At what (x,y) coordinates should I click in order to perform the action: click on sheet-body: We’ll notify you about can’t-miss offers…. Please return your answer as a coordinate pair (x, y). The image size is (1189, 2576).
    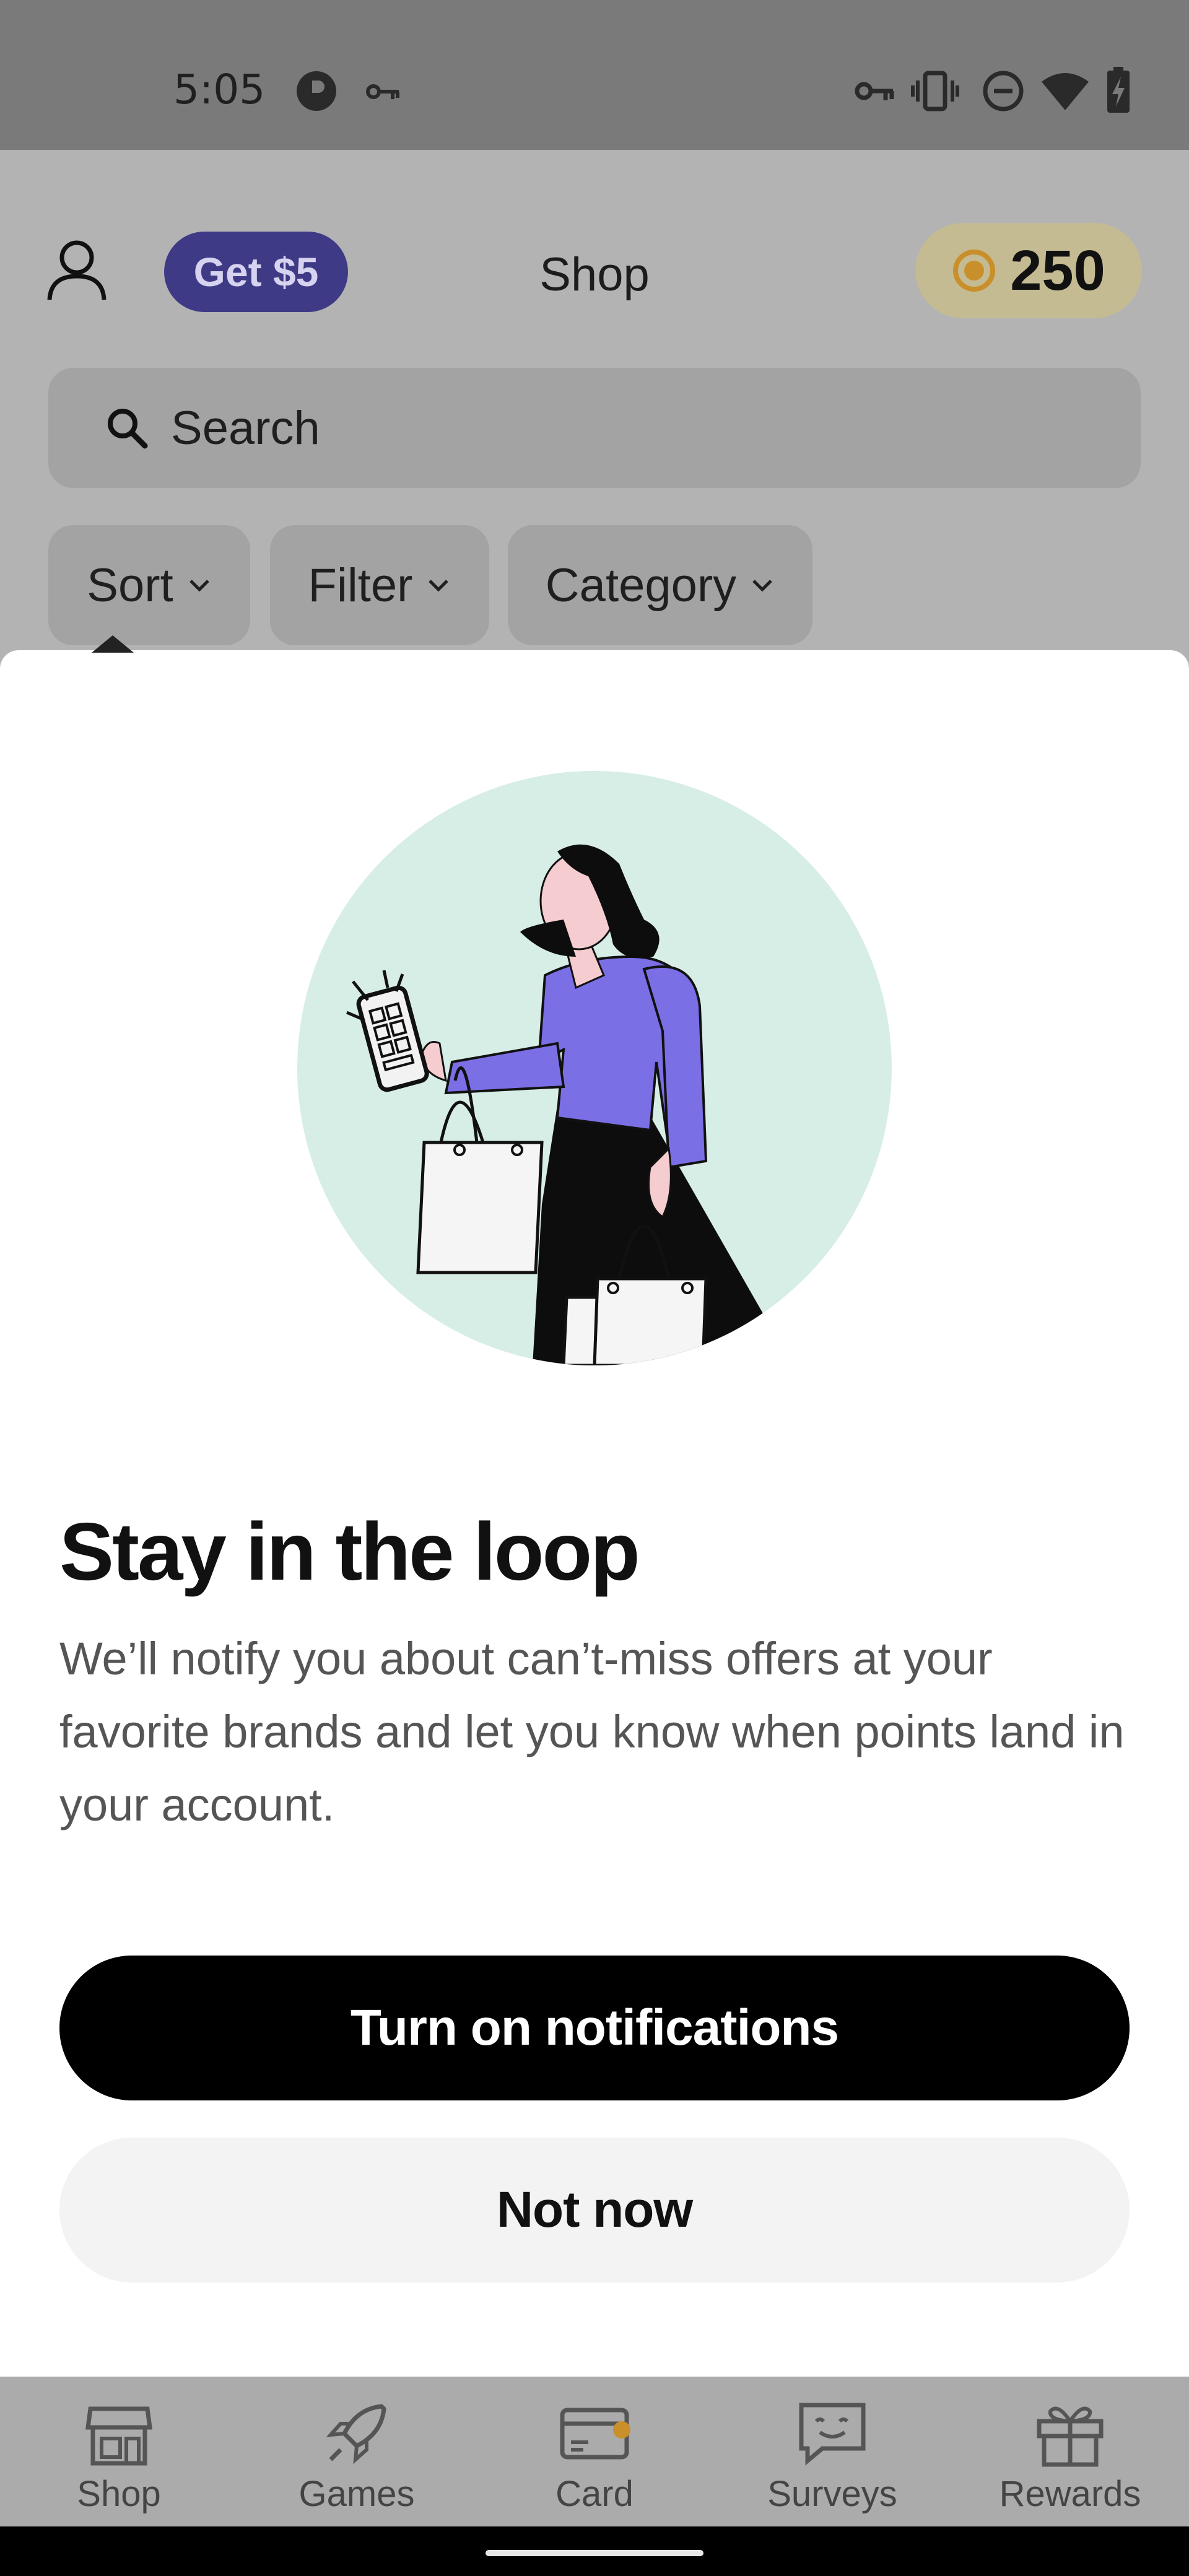
    Looking at the image, I should click on (592, 1731).